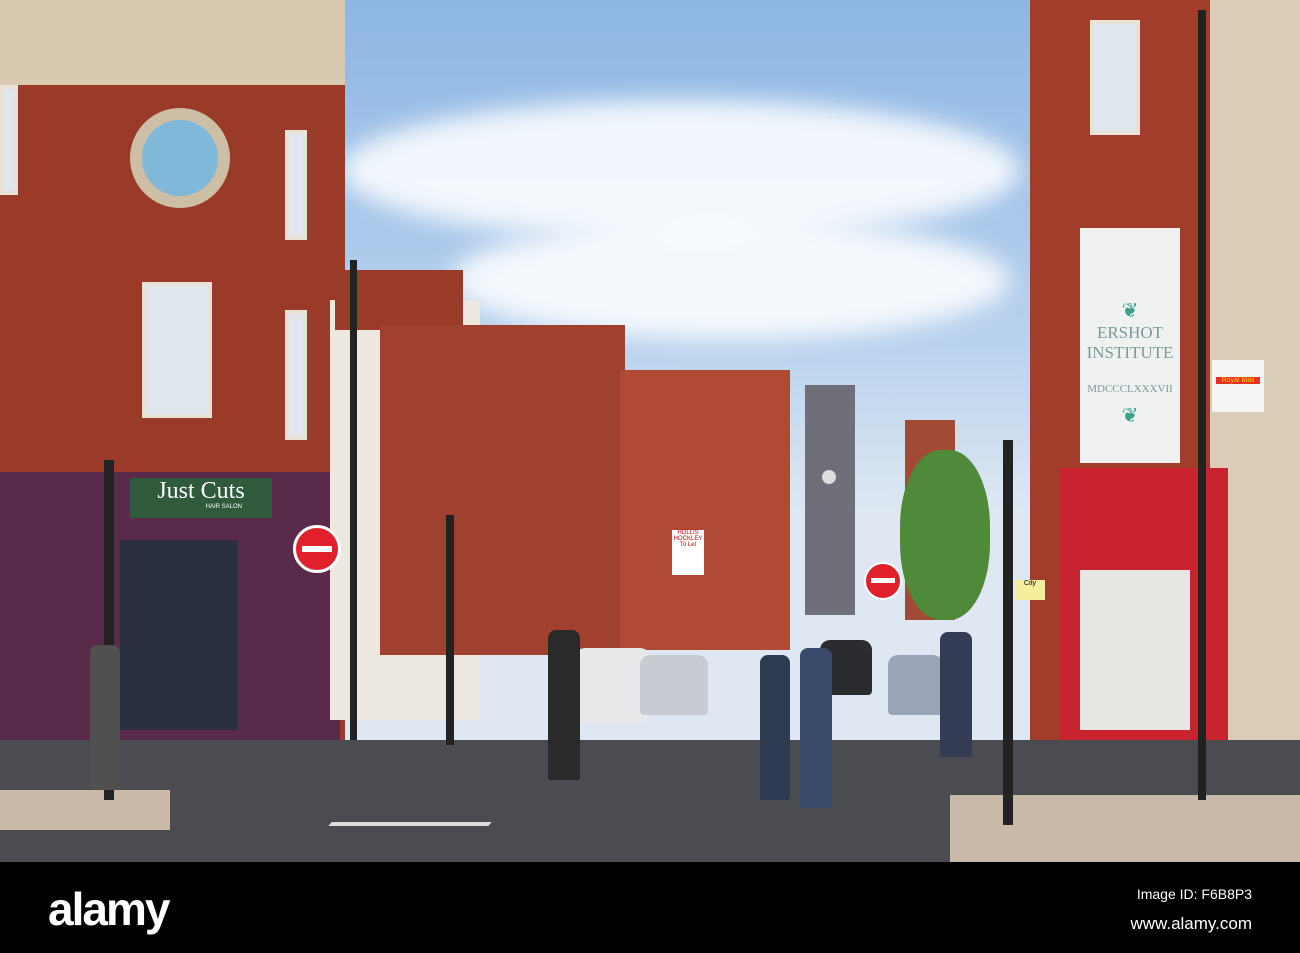 This screenshot has height=953, width=1300. I want to click on church-tower, so click(830, 500).